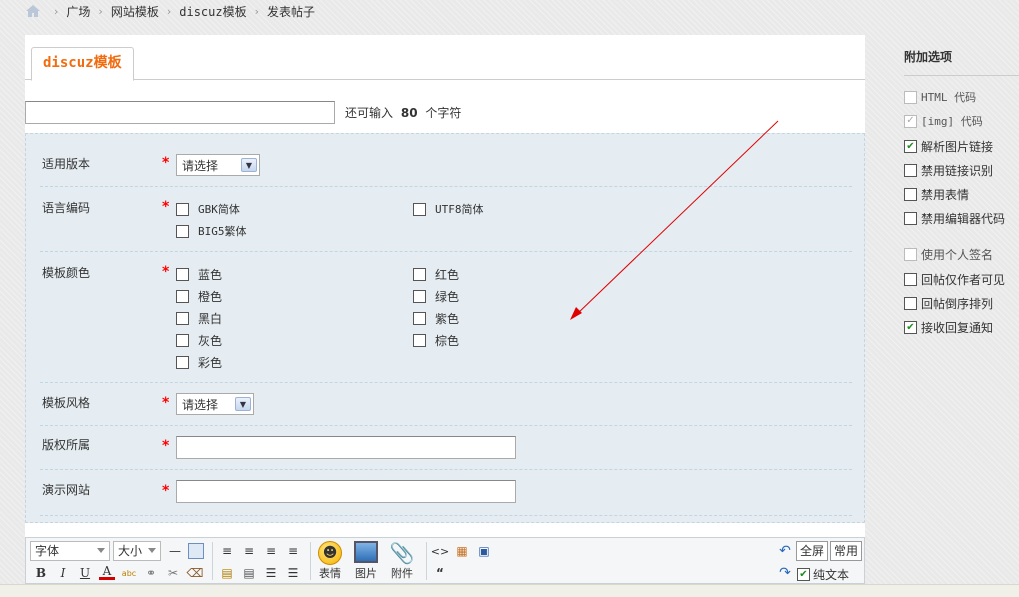  What do you see at coordinates (943, 121) in the screenshot?
I see `option-img-code: ✓ [img] 代码` at bounding box center [943, 121].